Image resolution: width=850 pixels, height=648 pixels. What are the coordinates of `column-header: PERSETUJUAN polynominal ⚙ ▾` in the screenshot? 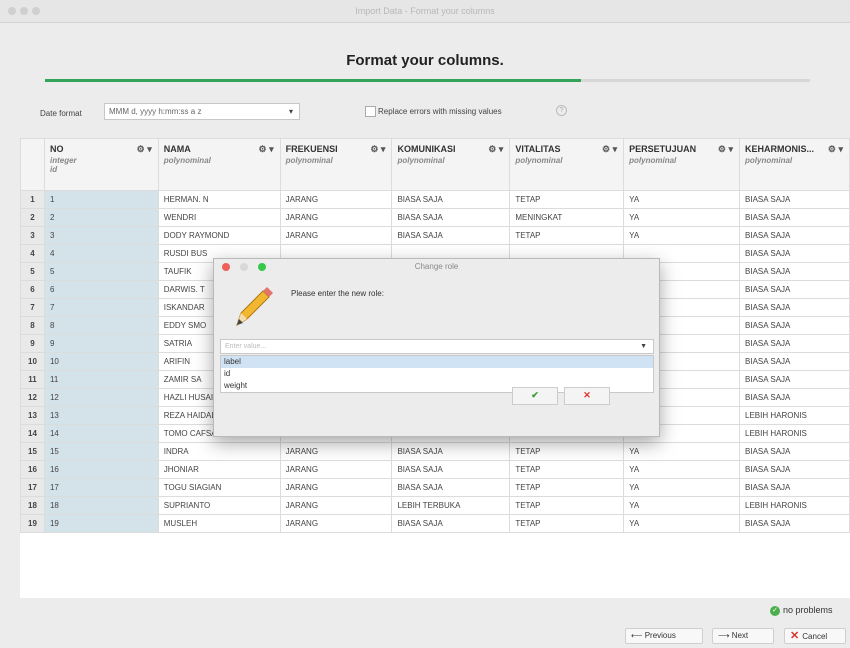 It's located at (682, 164).